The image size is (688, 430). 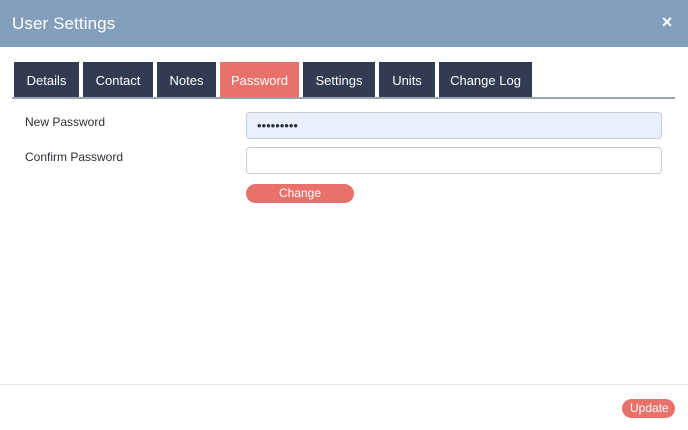 I want to click on footer-divider, so click(x=344, y=384).